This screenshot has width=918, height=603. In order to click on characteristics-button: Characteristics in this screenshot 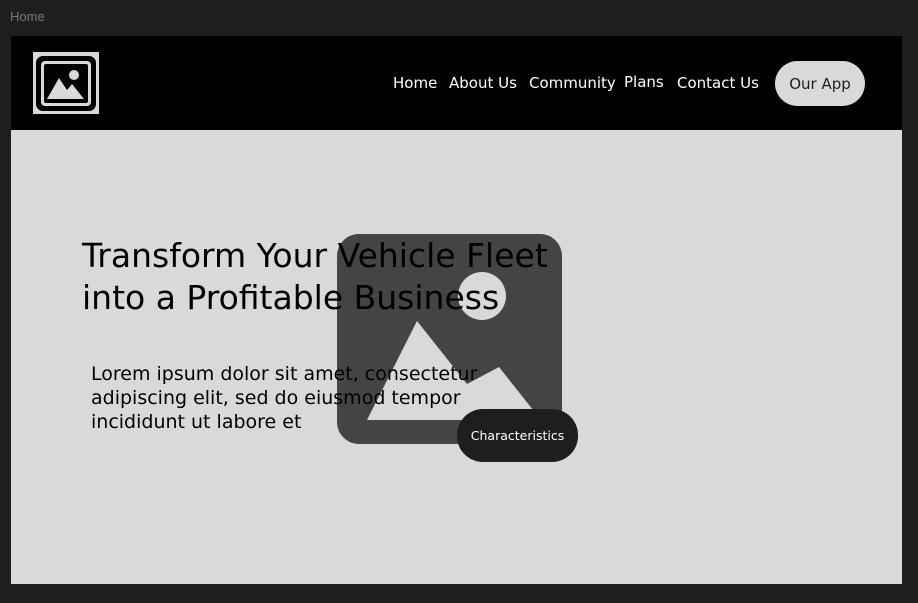, I will do `click(517, 435)`.